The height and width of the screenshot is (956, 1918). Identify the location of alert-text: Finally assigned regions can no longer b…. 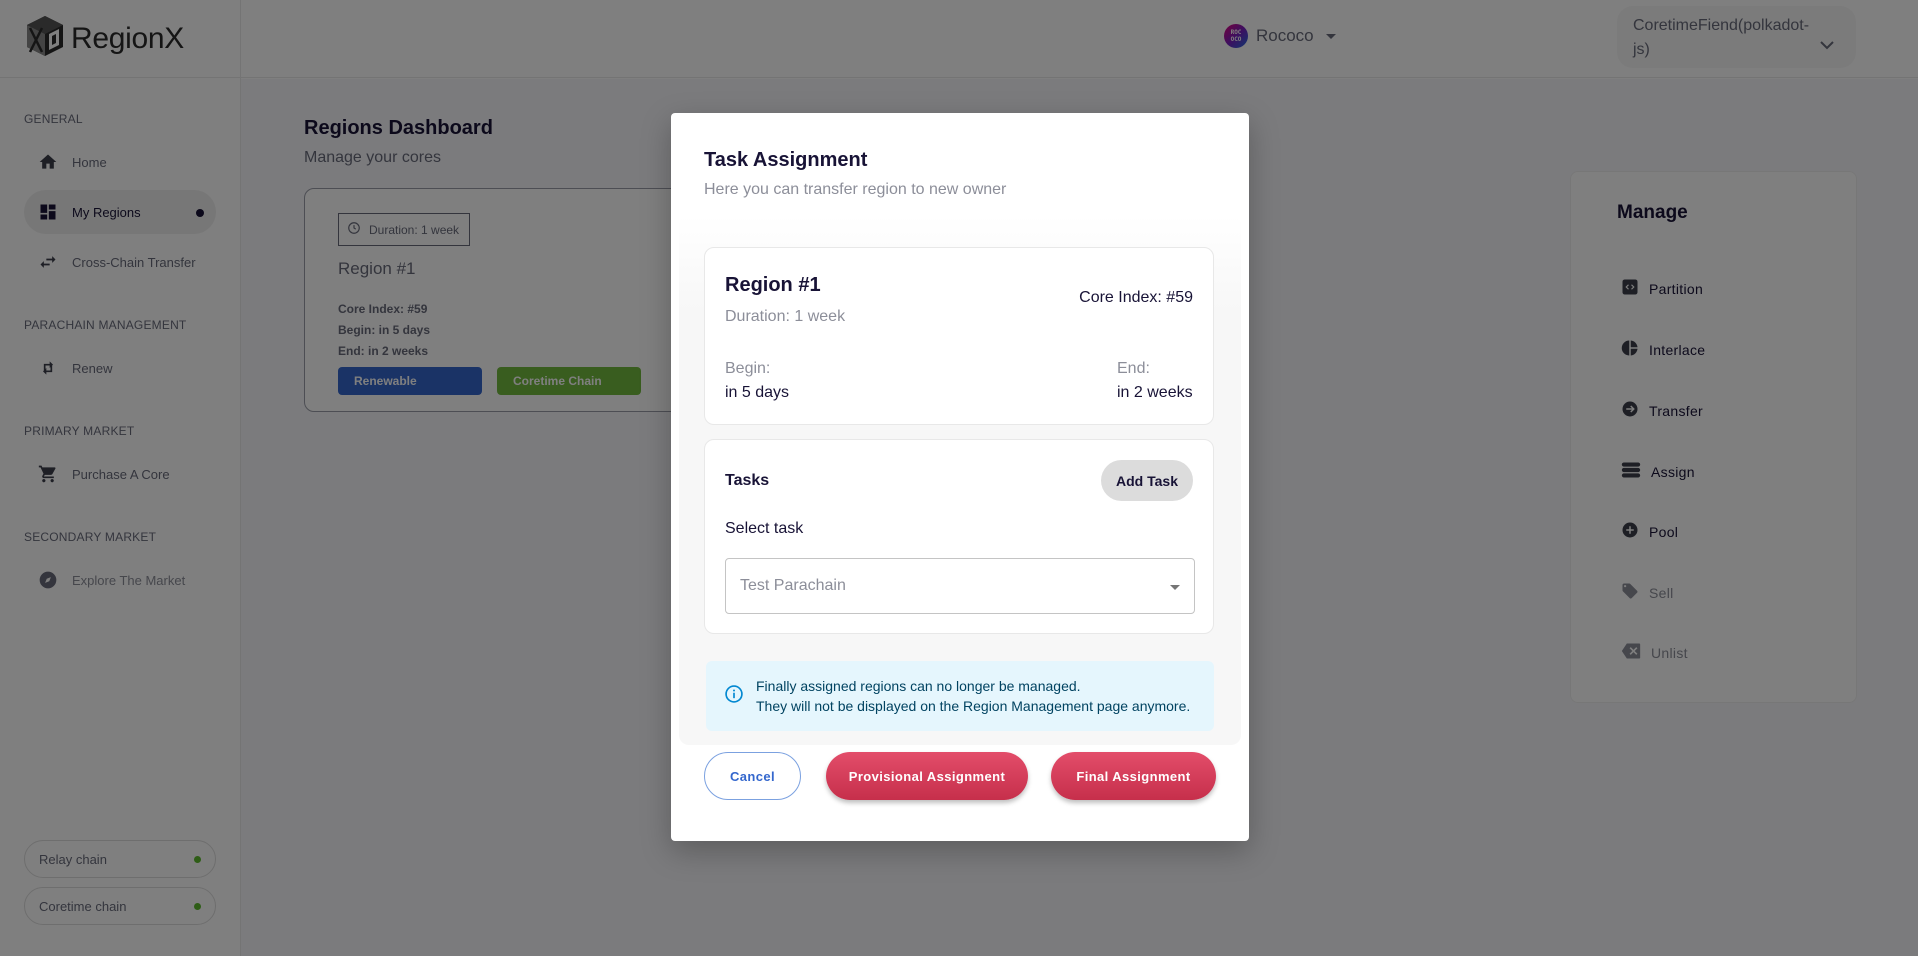
(973, 696).